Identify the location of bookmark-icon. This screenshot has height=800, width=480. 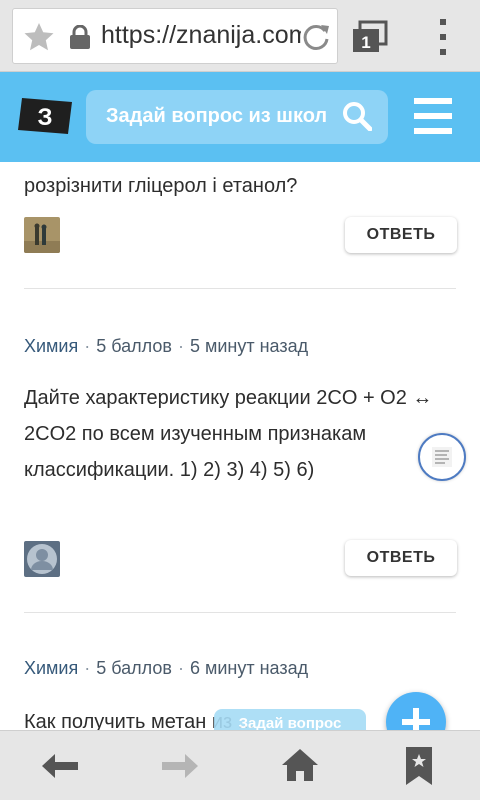
(419, 766).